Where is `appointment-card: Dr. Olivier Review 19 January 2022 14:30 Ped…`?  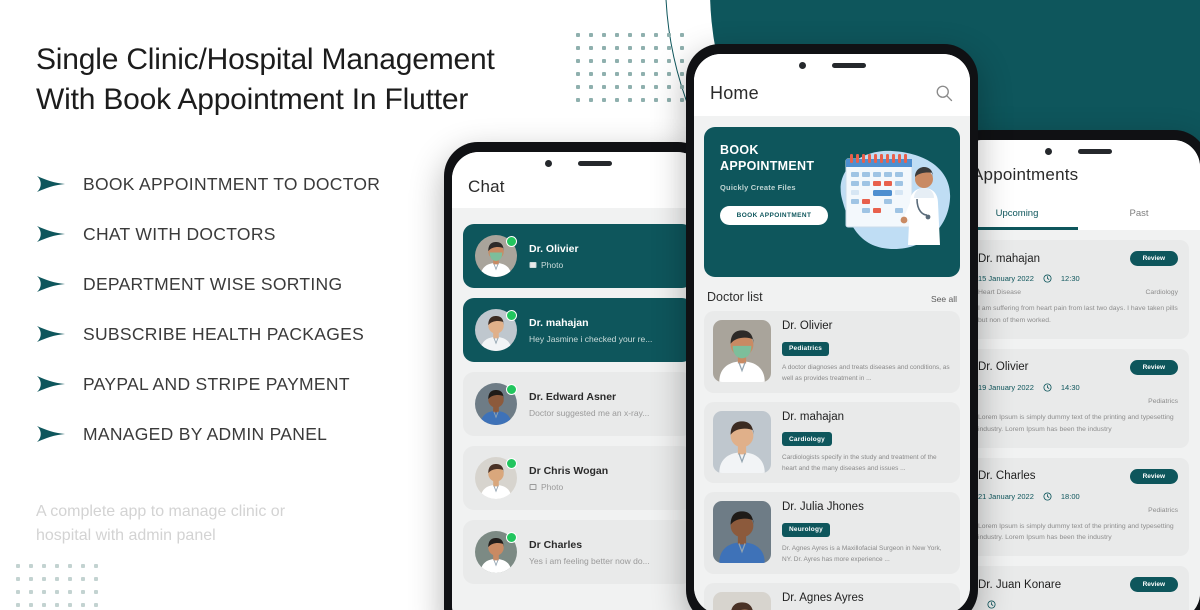
appointment-card: Dr. Olivier Review 19 January 2022 14:30 Ped… is located at coordinates (1078, 398).